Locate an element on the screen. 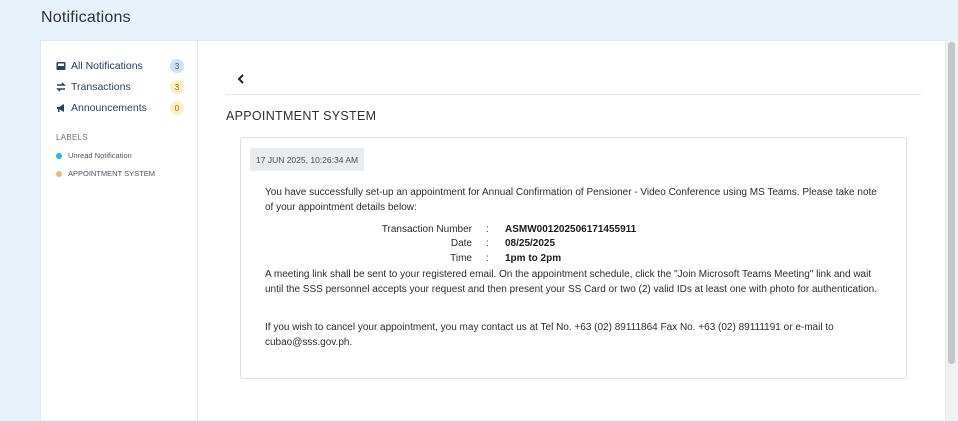  sidebar-item-label: Transactions is located at coordinates (101, 87).